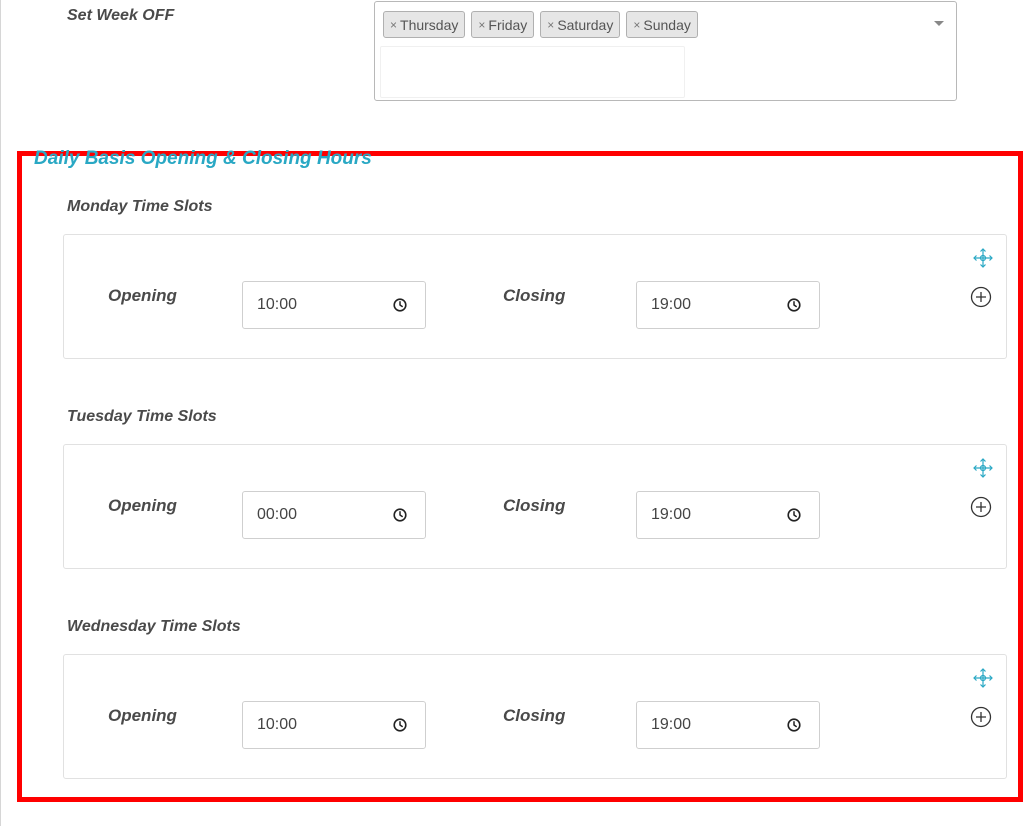  Describe the element at coordinates (667, 24) in the screenshot. I see `tag-label: Sunday` at that location.